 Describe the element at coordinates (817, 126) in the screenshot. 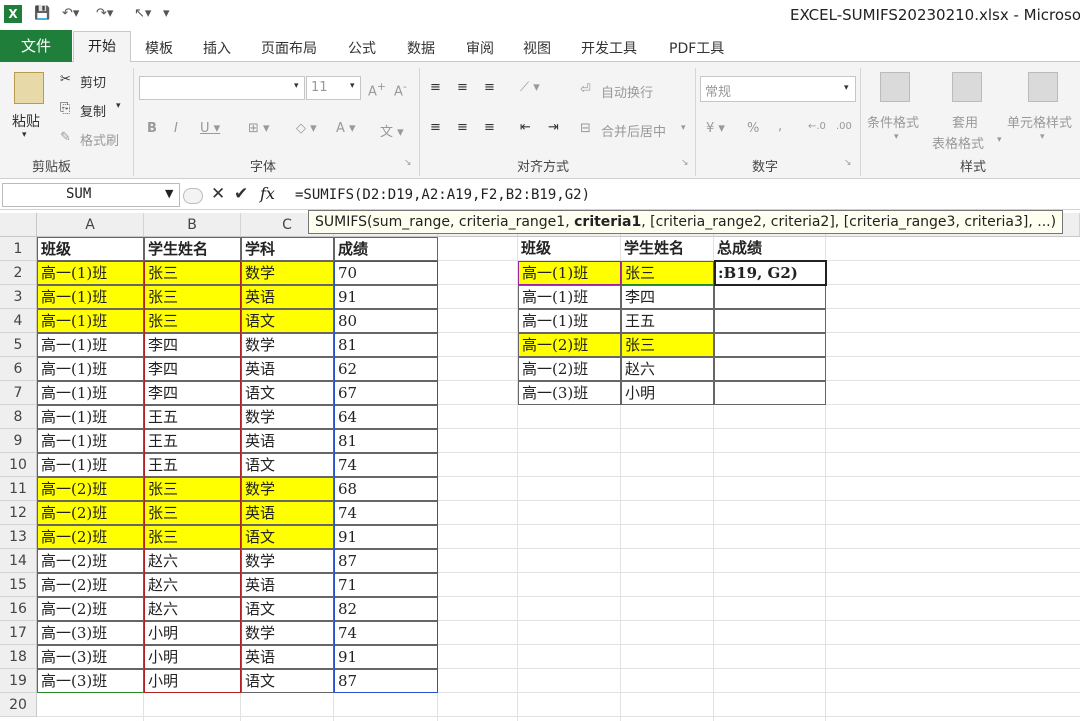

I see `increase-decimal-icon: ←.0` at that location.